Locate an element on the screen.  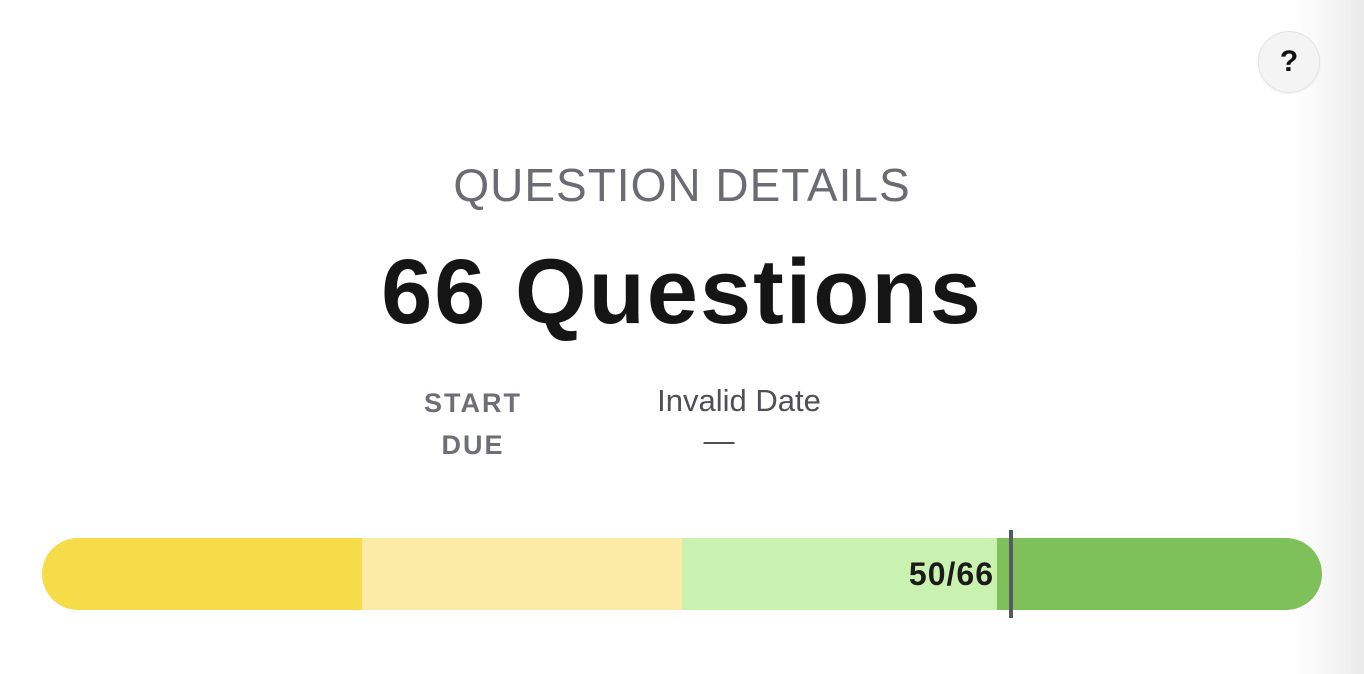
help-button: ? is located at coordinates (1289, 62).